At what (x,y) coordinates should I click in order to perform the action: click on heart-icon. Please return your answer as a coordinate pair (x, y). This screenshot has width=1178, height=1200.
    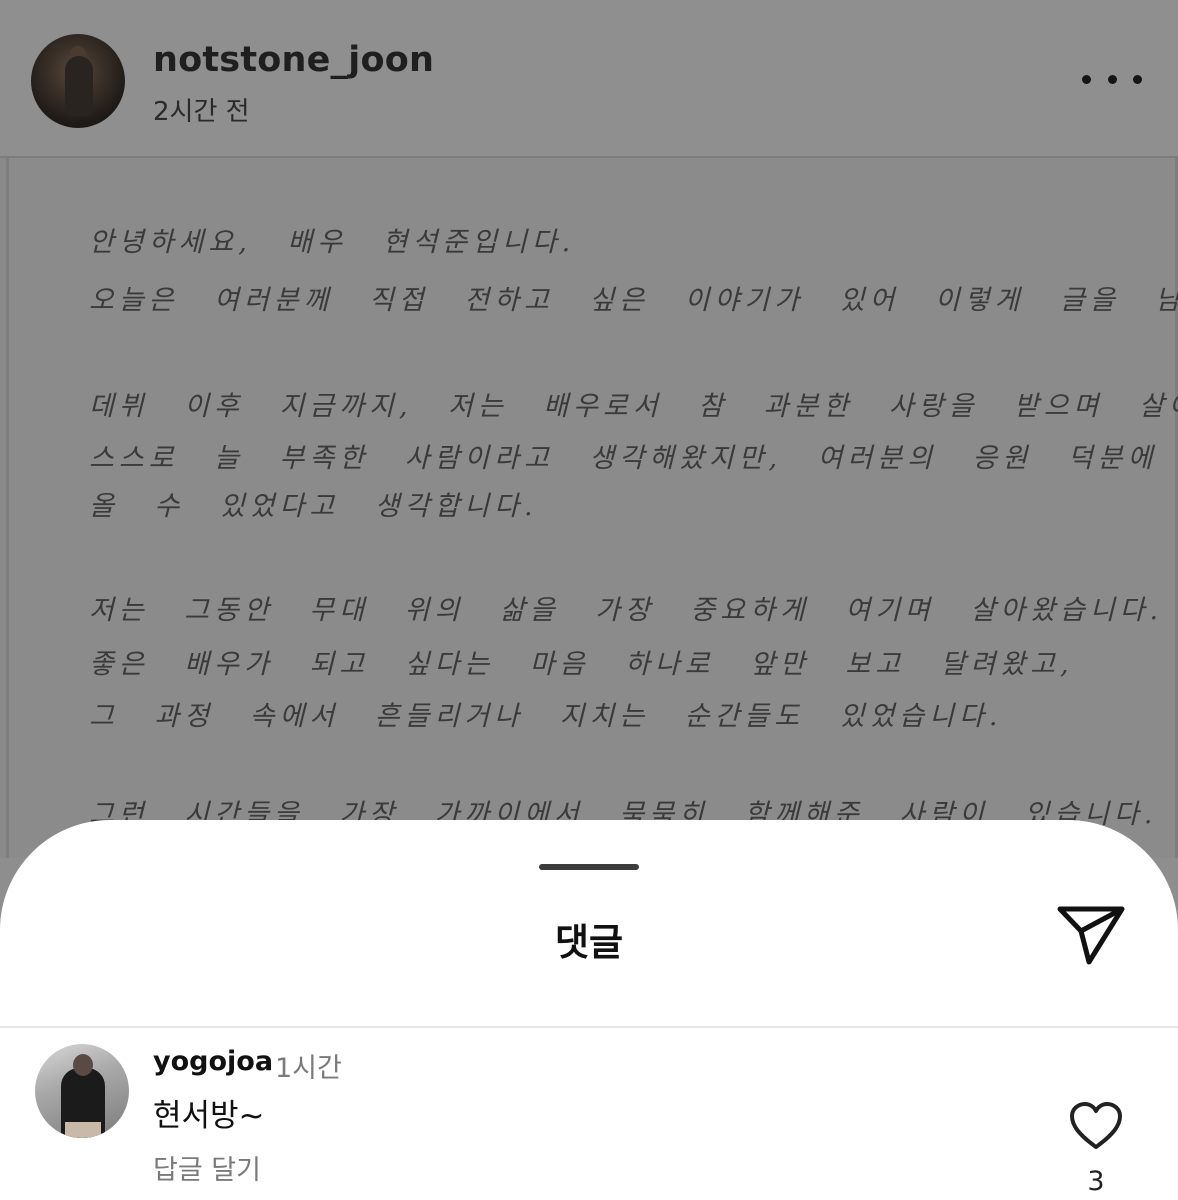
    Looking at the image, I should click on (1096, 1126).